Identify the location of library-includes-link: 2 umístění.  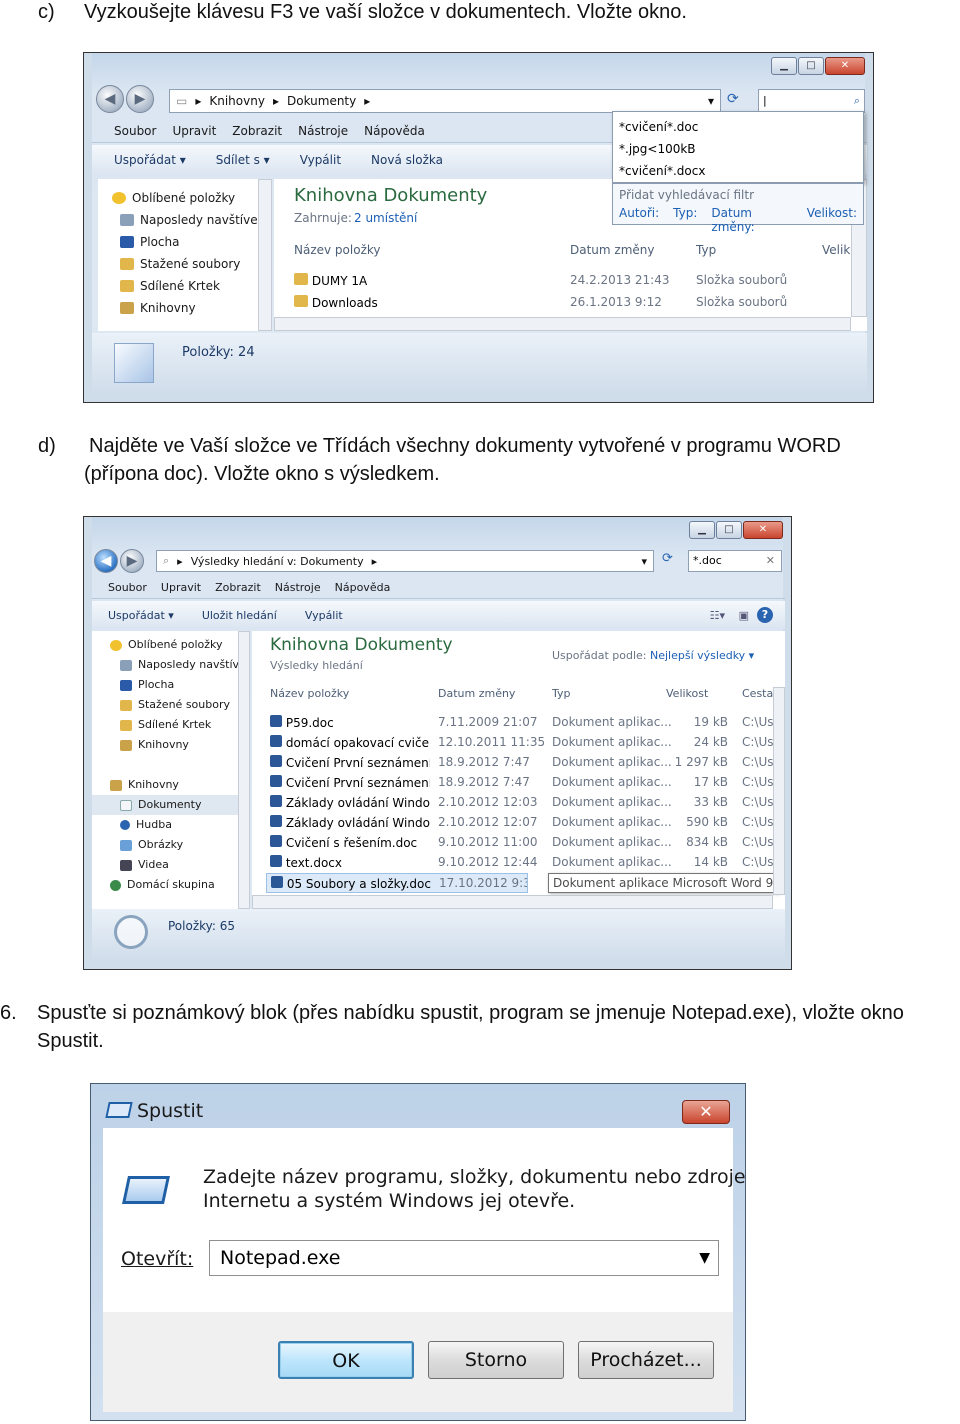
(385, 218).